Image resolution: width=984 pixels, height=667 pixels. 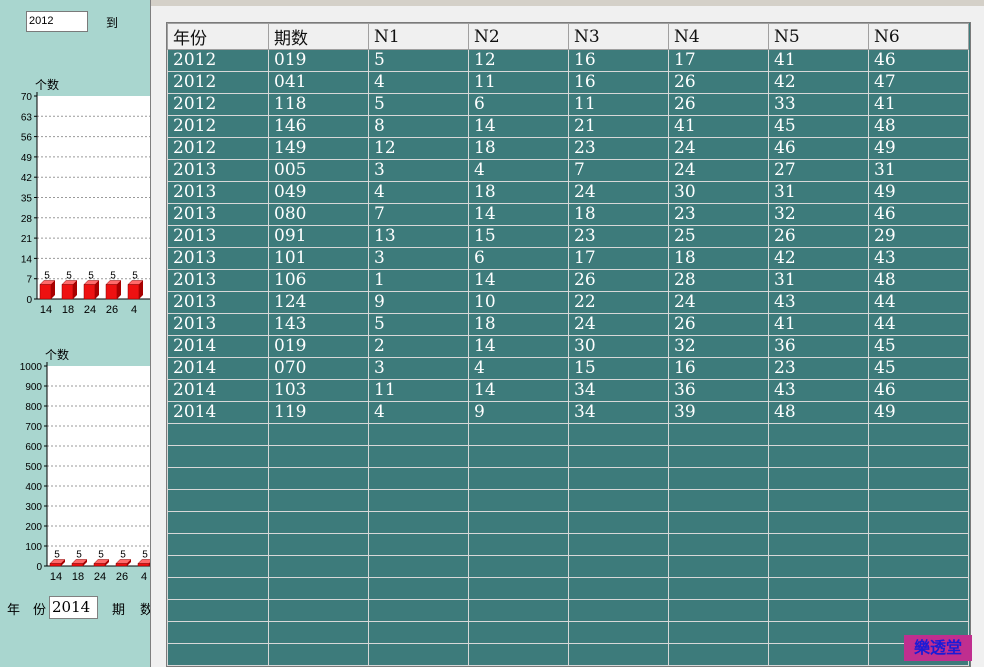 I want to click on table-cell: 43, so click(x=918, y=258).